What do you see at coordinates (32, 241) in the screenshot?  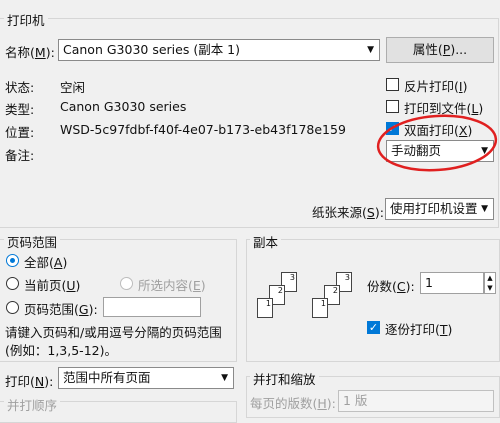 I see `page-range-title: 页码范围` at bounding box center [32, 241].